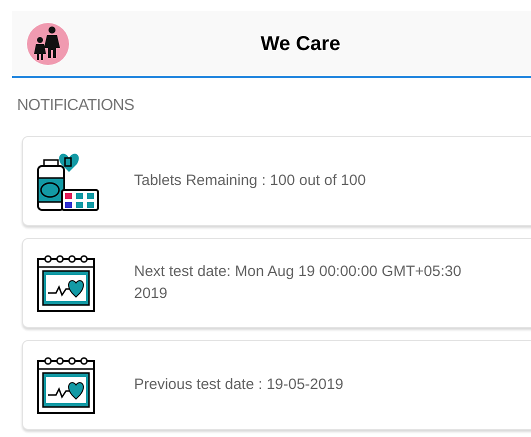 The image size is (531, 437). Describe the element at coordinates (298, 283) in the screenshot. I see `notification-text: Next test date: Mon Aug 19 00:00:00 GMT+05:30 2019` at that location.